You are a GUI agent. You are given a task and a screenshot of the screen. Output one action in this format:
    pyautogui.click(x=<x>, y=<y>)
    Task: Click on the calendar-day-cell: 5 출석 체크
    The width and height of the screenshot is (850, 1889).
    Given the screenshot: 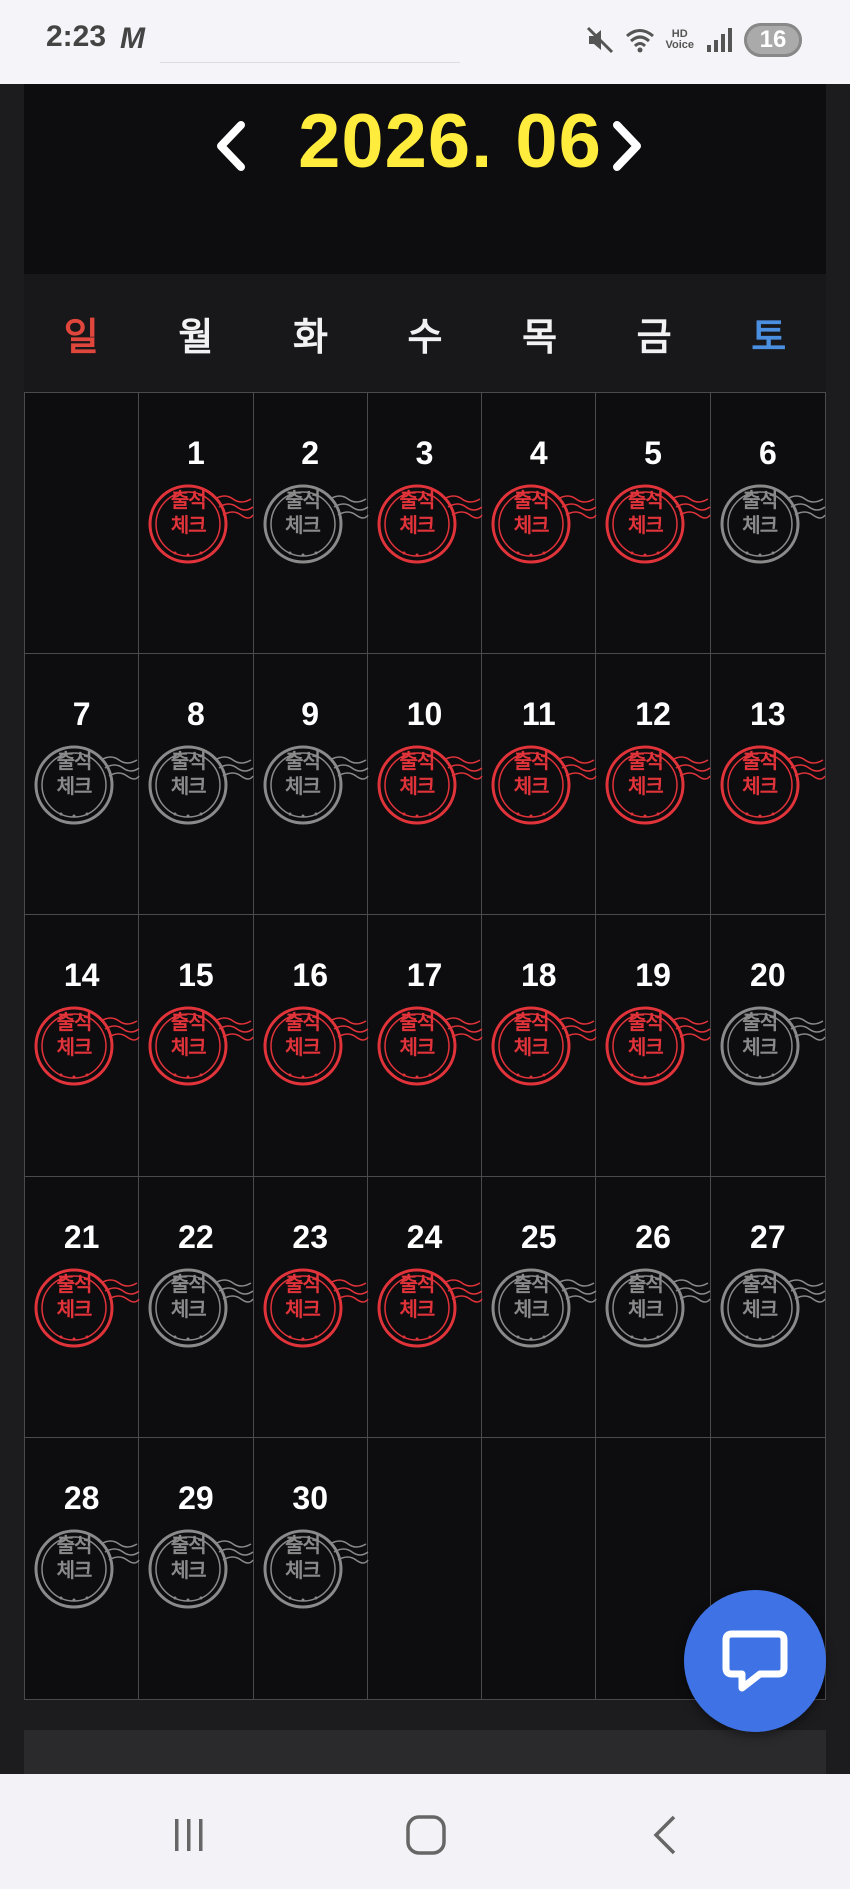 What is the action you would take?
    pyautogui.click(x=654, y=524)
    